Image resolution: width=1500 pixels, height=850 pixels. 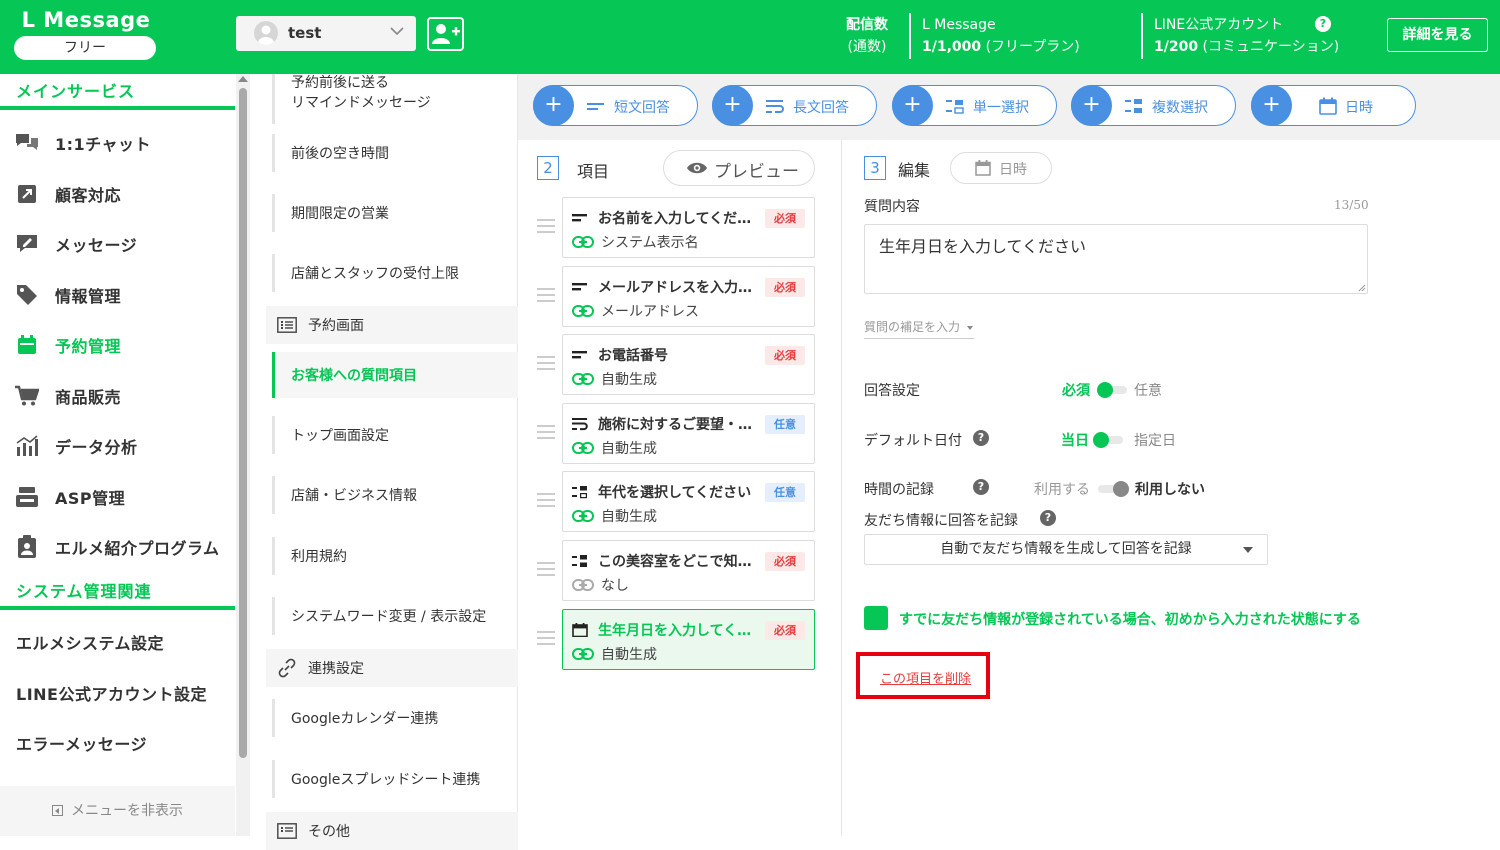 What do you see at coordinates (117, 547) in the screenshot?
I see `sidebar-item-referral: エルメ紹介プログラム` at bounding box center [117, 547].